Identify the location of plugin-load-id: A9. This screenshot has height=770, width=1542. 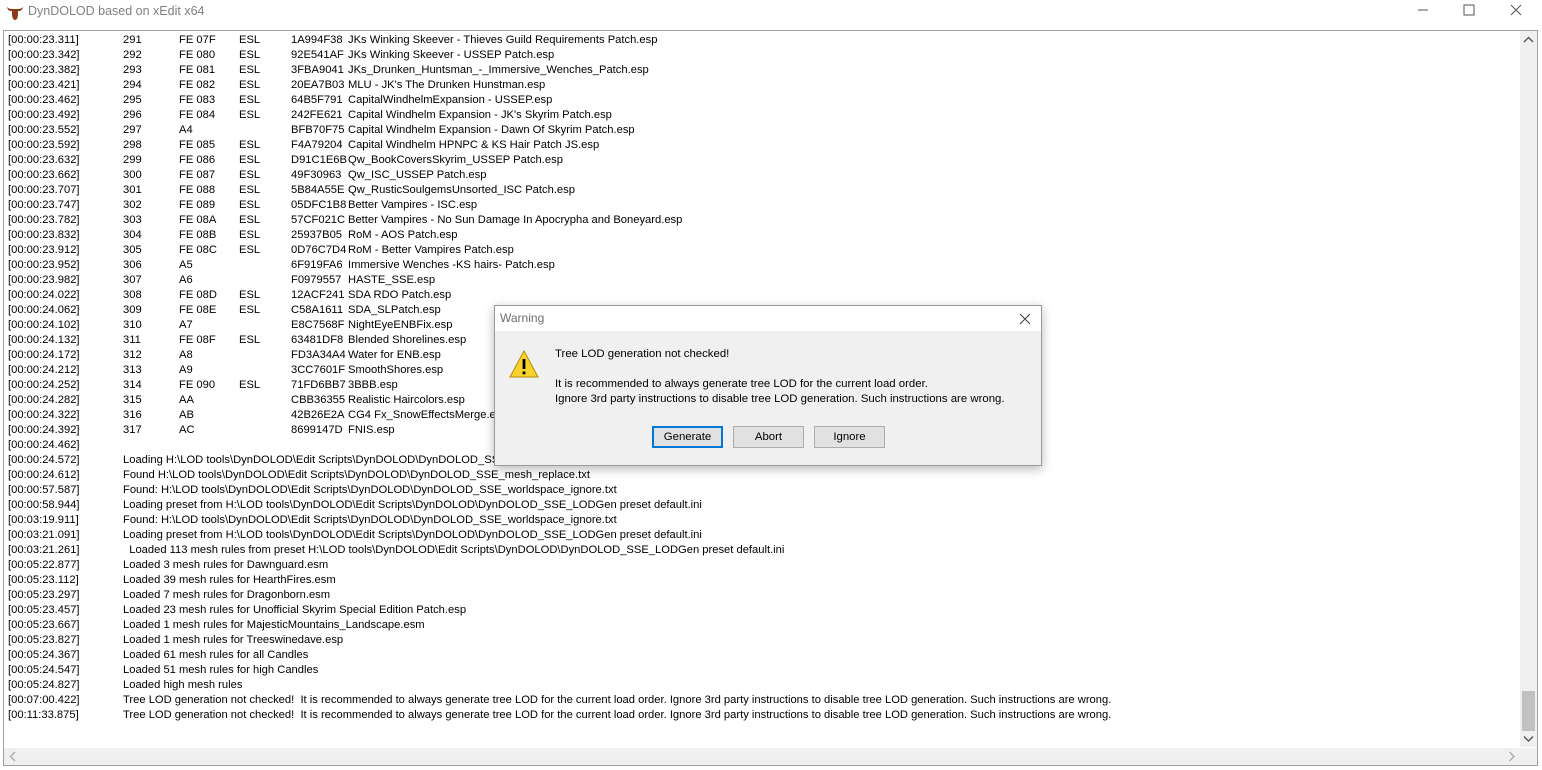
(186, 370).